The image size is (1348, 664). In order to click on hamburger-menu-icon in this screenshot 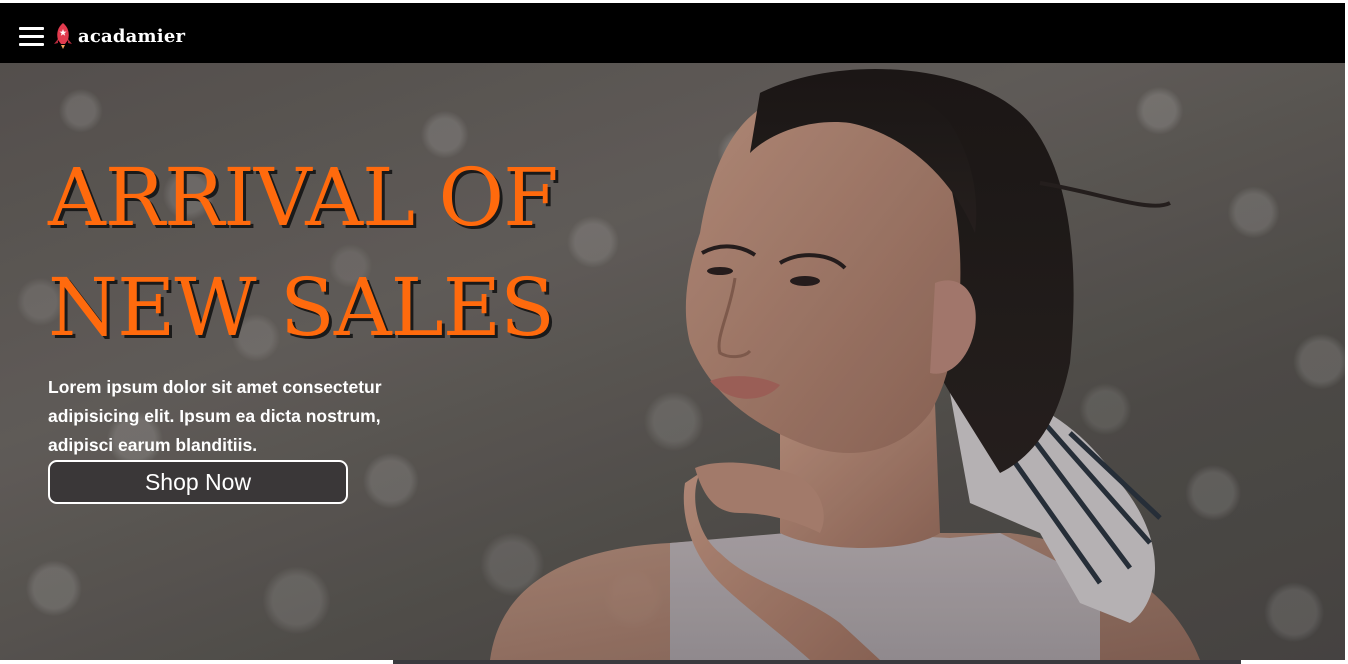, I will do `click(31, 36)`.